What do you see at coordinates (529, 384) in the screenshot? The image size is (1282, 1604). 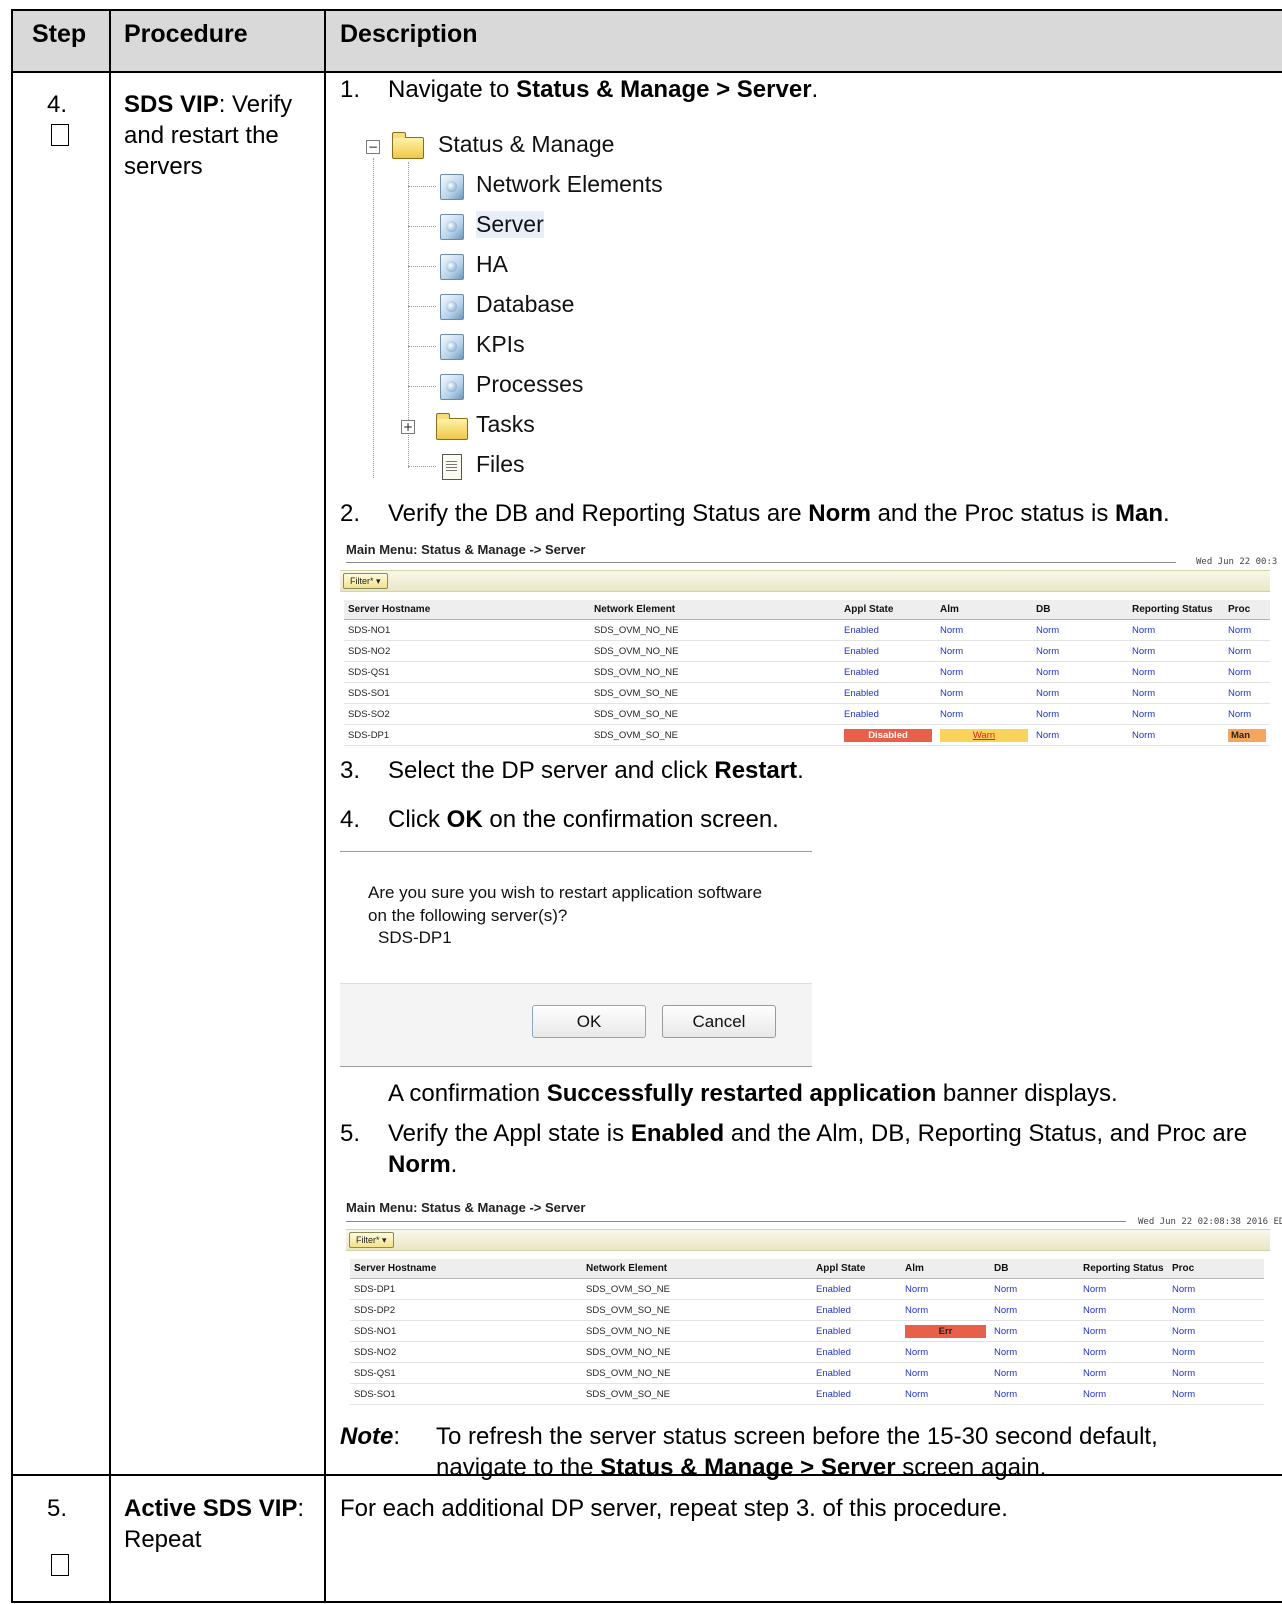 I see `tree-item-processes: Processes` at bounding box center [529, 384].